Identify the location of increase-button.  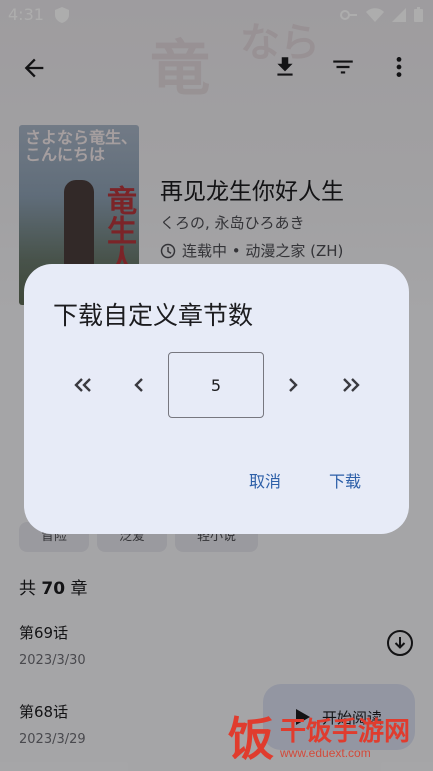
(293, 385).